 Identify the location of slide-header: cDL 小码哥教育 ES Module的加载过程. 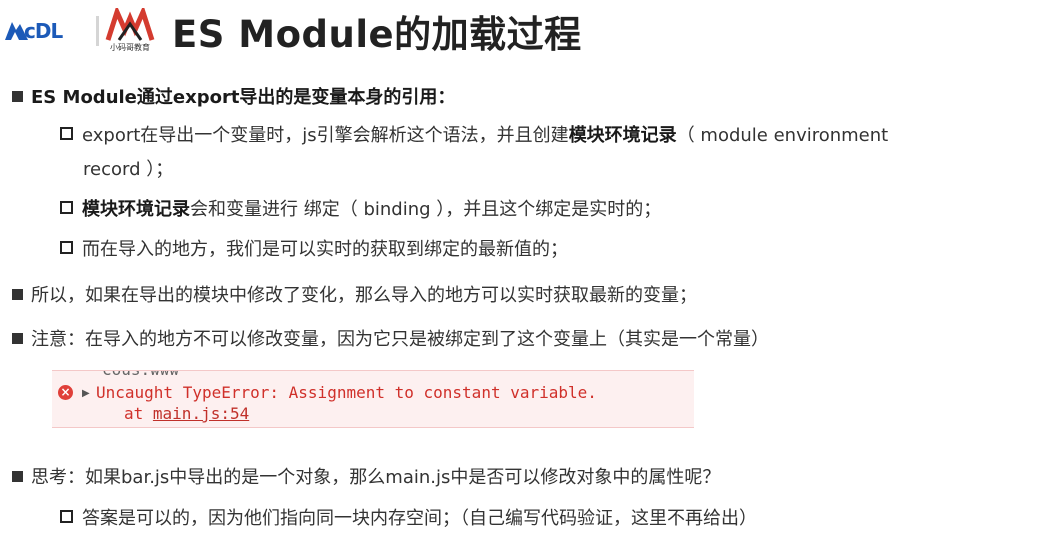
(522, 31).